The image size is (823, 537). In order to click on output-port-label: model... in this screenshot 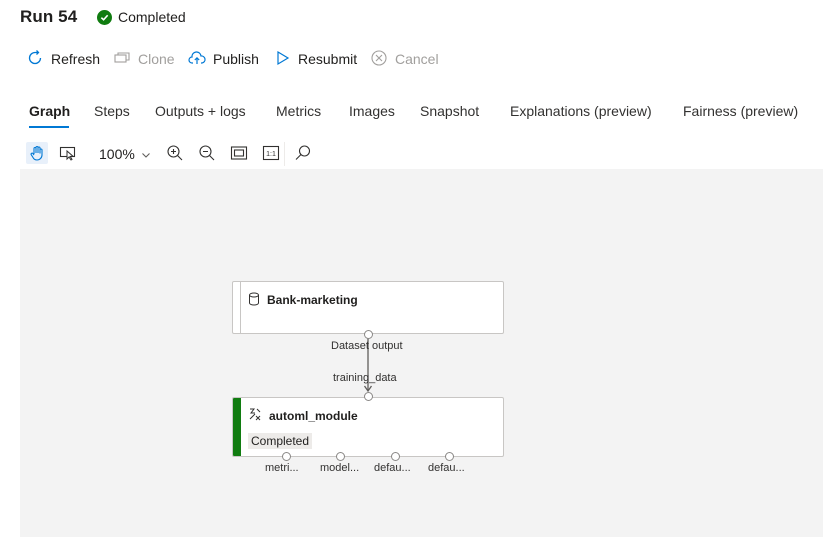, I will do `click(340, 468)`.